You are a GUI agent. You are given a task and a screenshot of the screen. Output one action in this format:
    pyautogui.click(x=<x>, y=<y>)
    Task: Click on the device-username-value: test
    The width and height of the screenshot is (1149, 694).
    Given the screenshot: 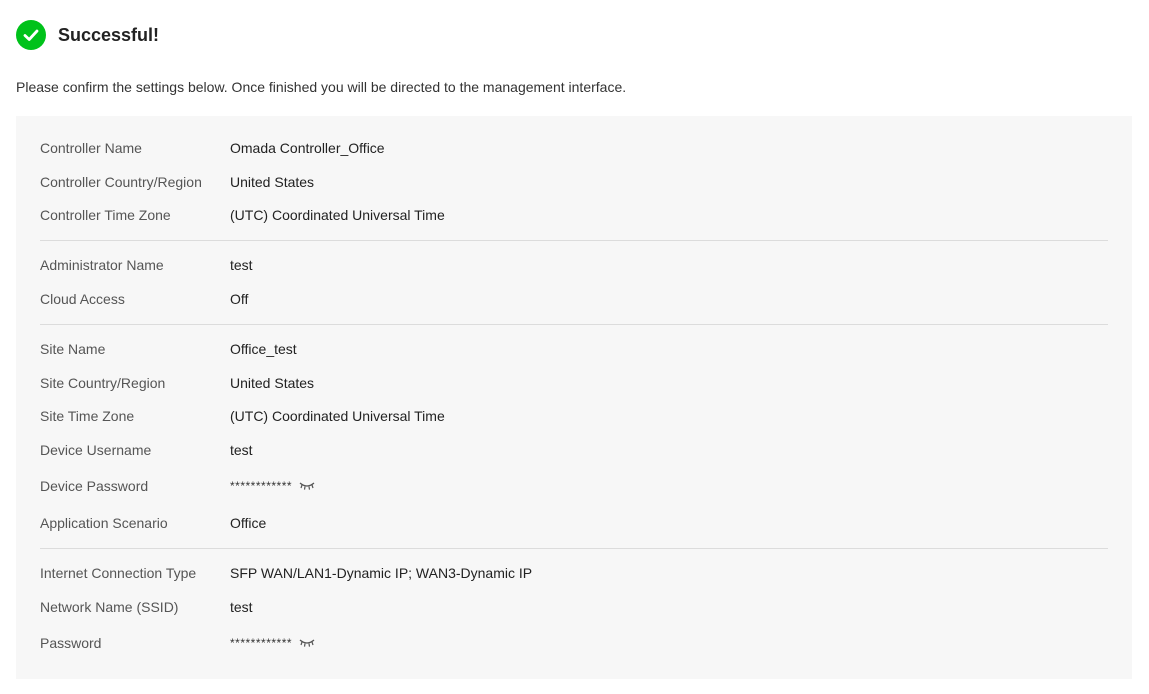 What is the action you would take?
    pyautogui.click(x=241, y=450)
    